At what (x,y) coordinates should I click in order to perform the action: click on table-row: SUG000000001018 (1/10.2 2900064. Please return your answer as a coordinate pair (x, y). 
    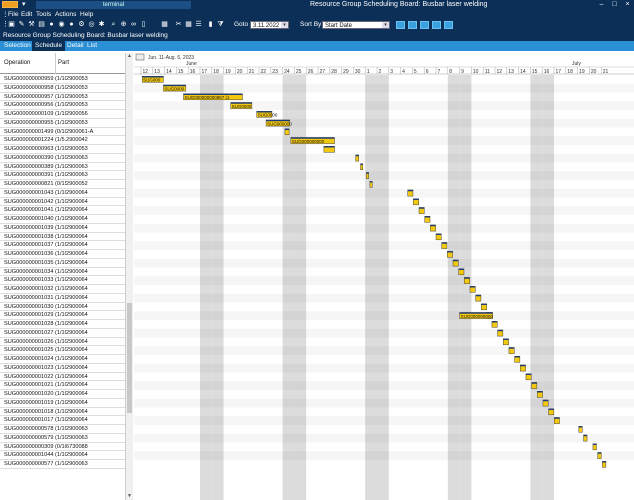
    Looking at the image, I should click on (62, 412).